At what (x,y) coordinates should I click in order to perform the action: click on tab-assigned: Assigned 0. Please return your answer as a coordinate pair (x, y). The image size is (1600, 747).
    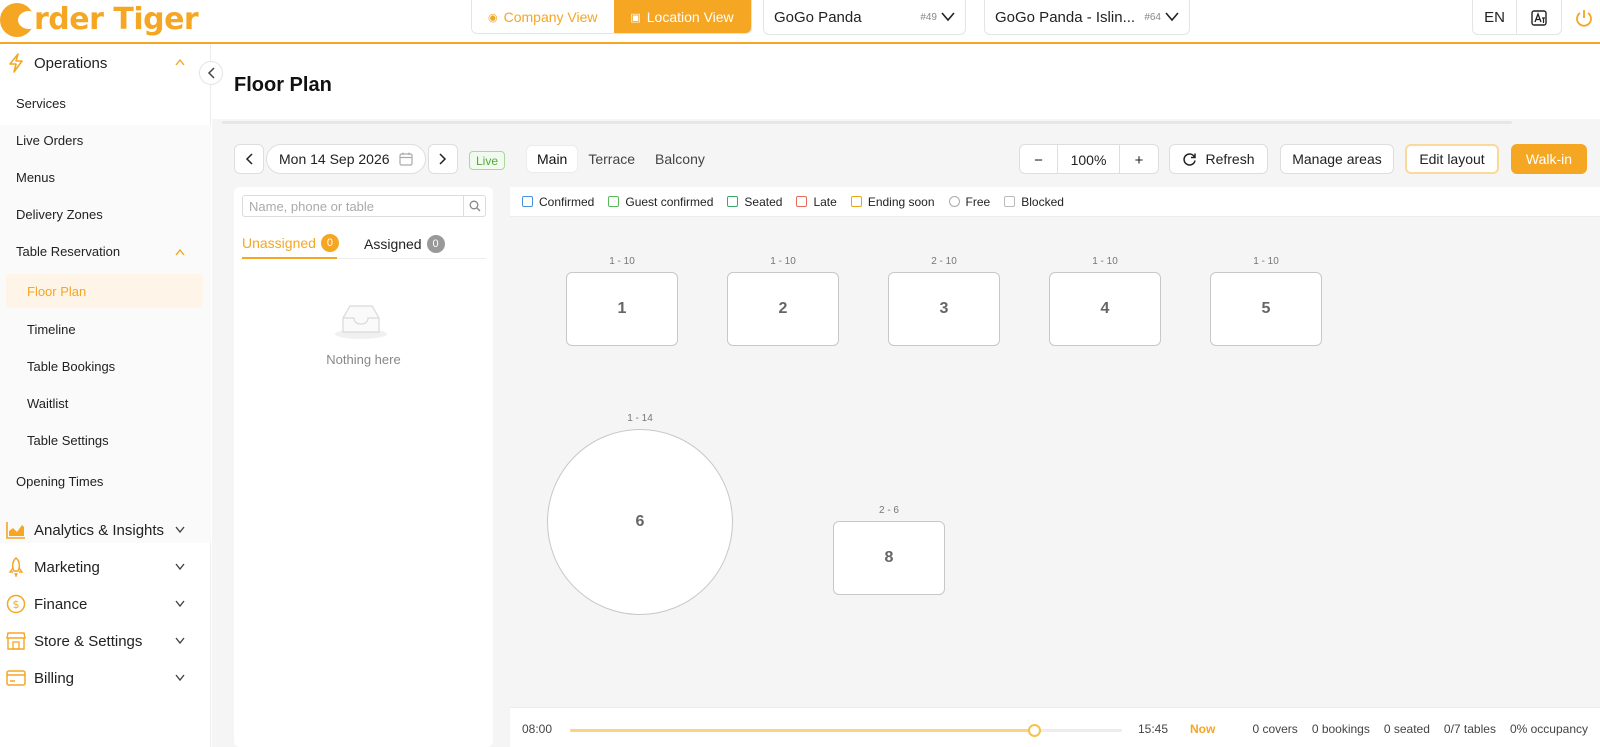
    Looking at the image, I should click on (425, 244).